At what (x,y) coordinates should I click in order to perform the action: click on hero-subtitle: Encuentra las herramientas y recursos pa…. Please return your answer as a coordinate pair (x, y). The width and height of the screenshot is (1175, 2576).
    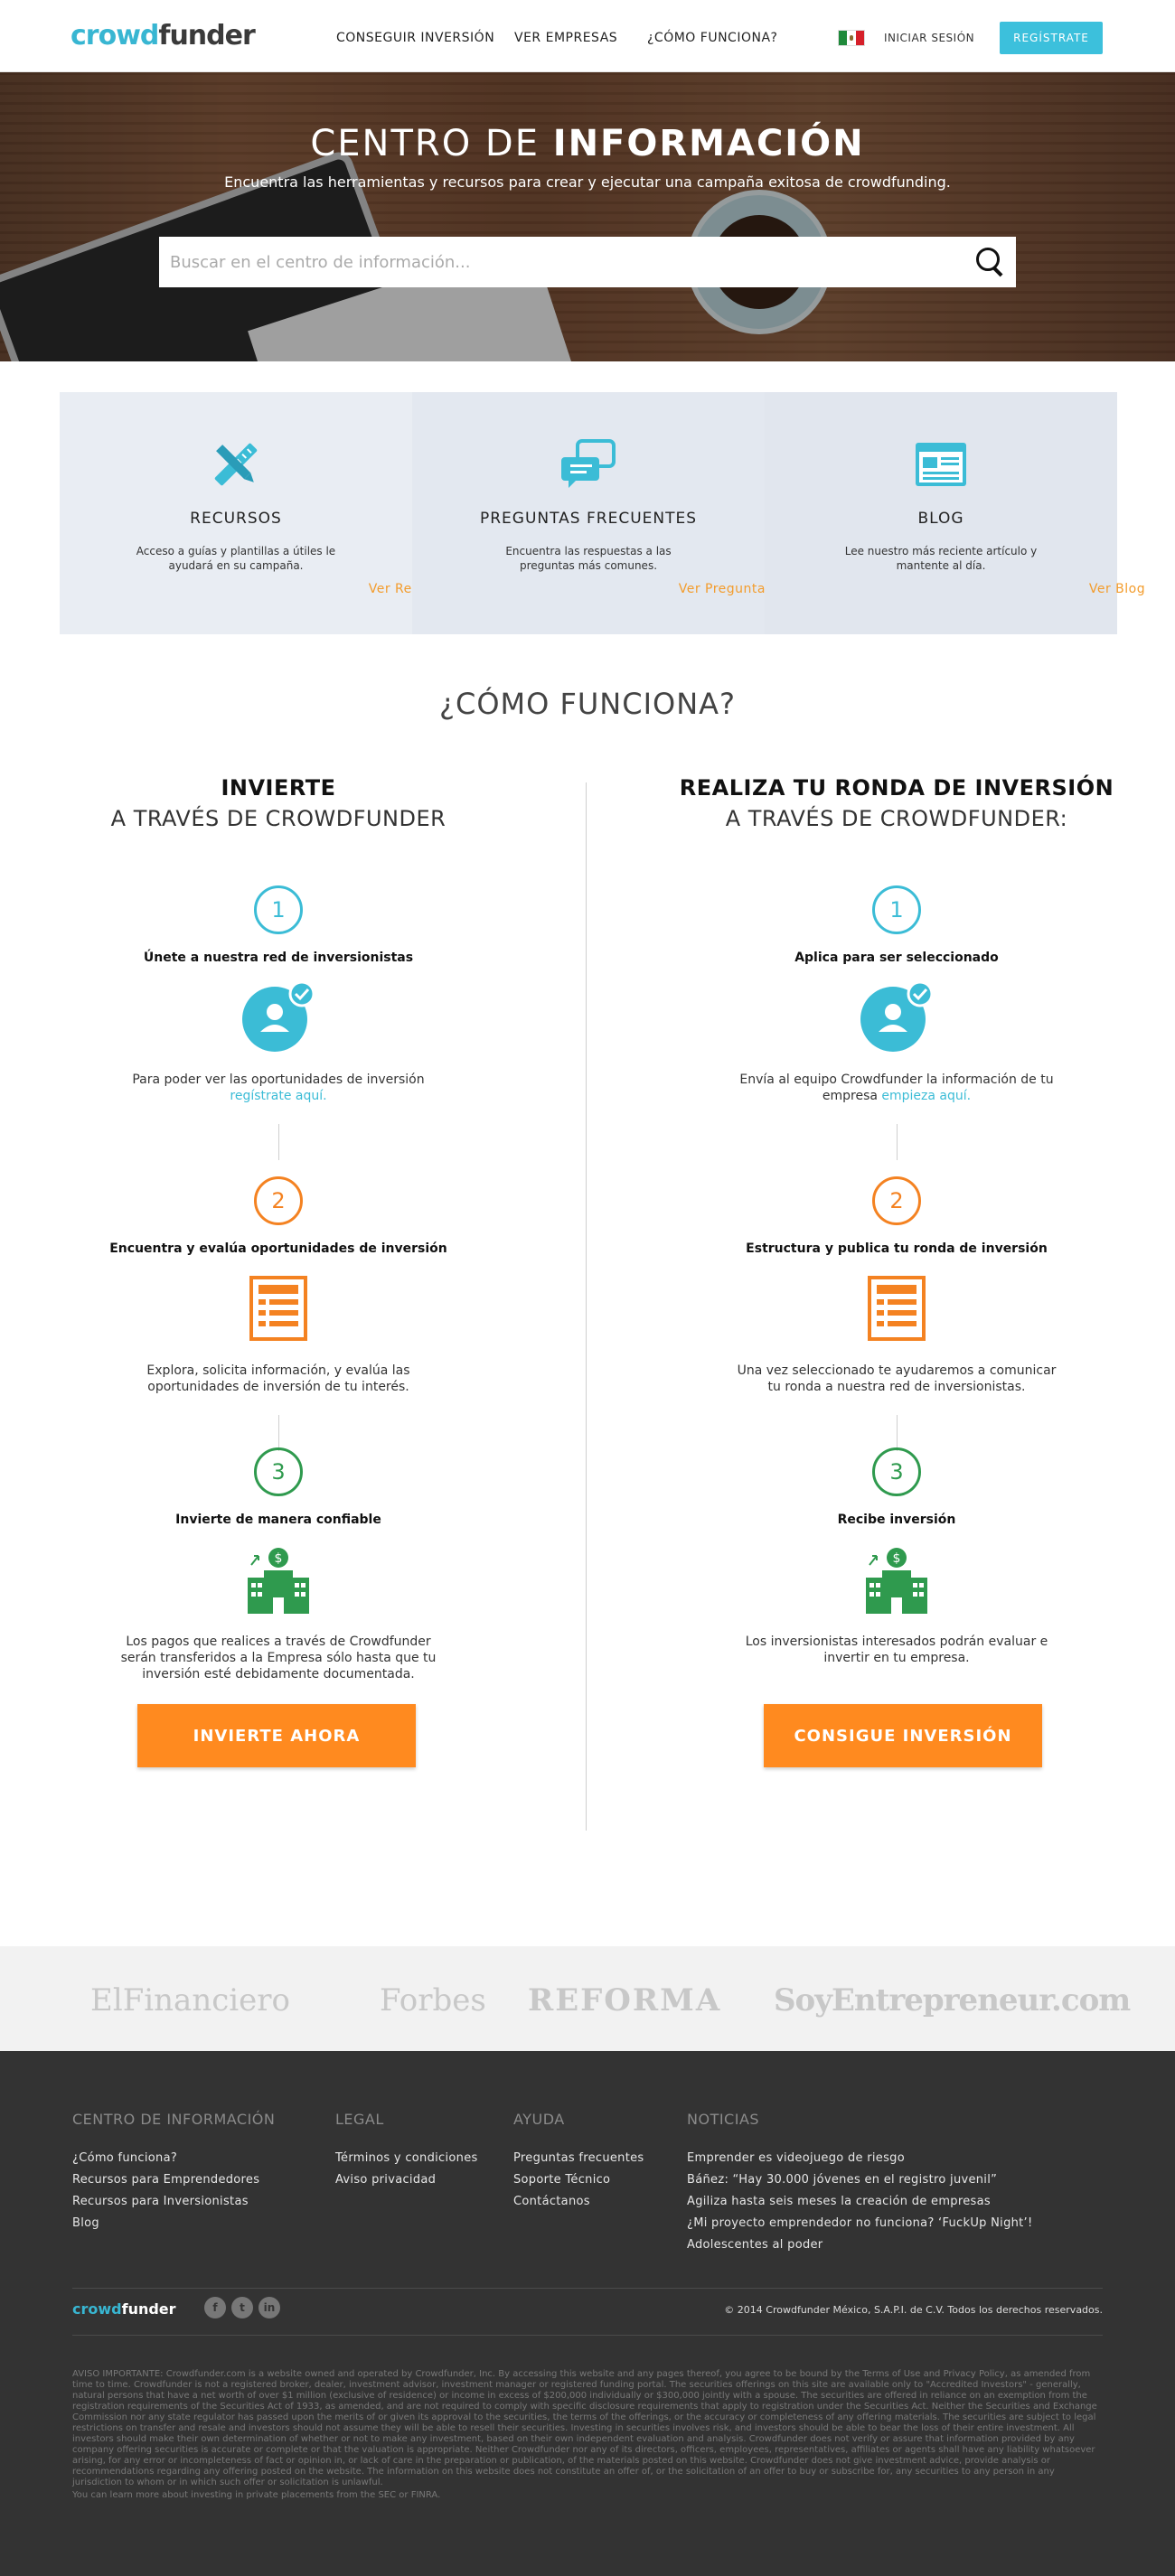
    Looking at the image, I should click on (587, 182).